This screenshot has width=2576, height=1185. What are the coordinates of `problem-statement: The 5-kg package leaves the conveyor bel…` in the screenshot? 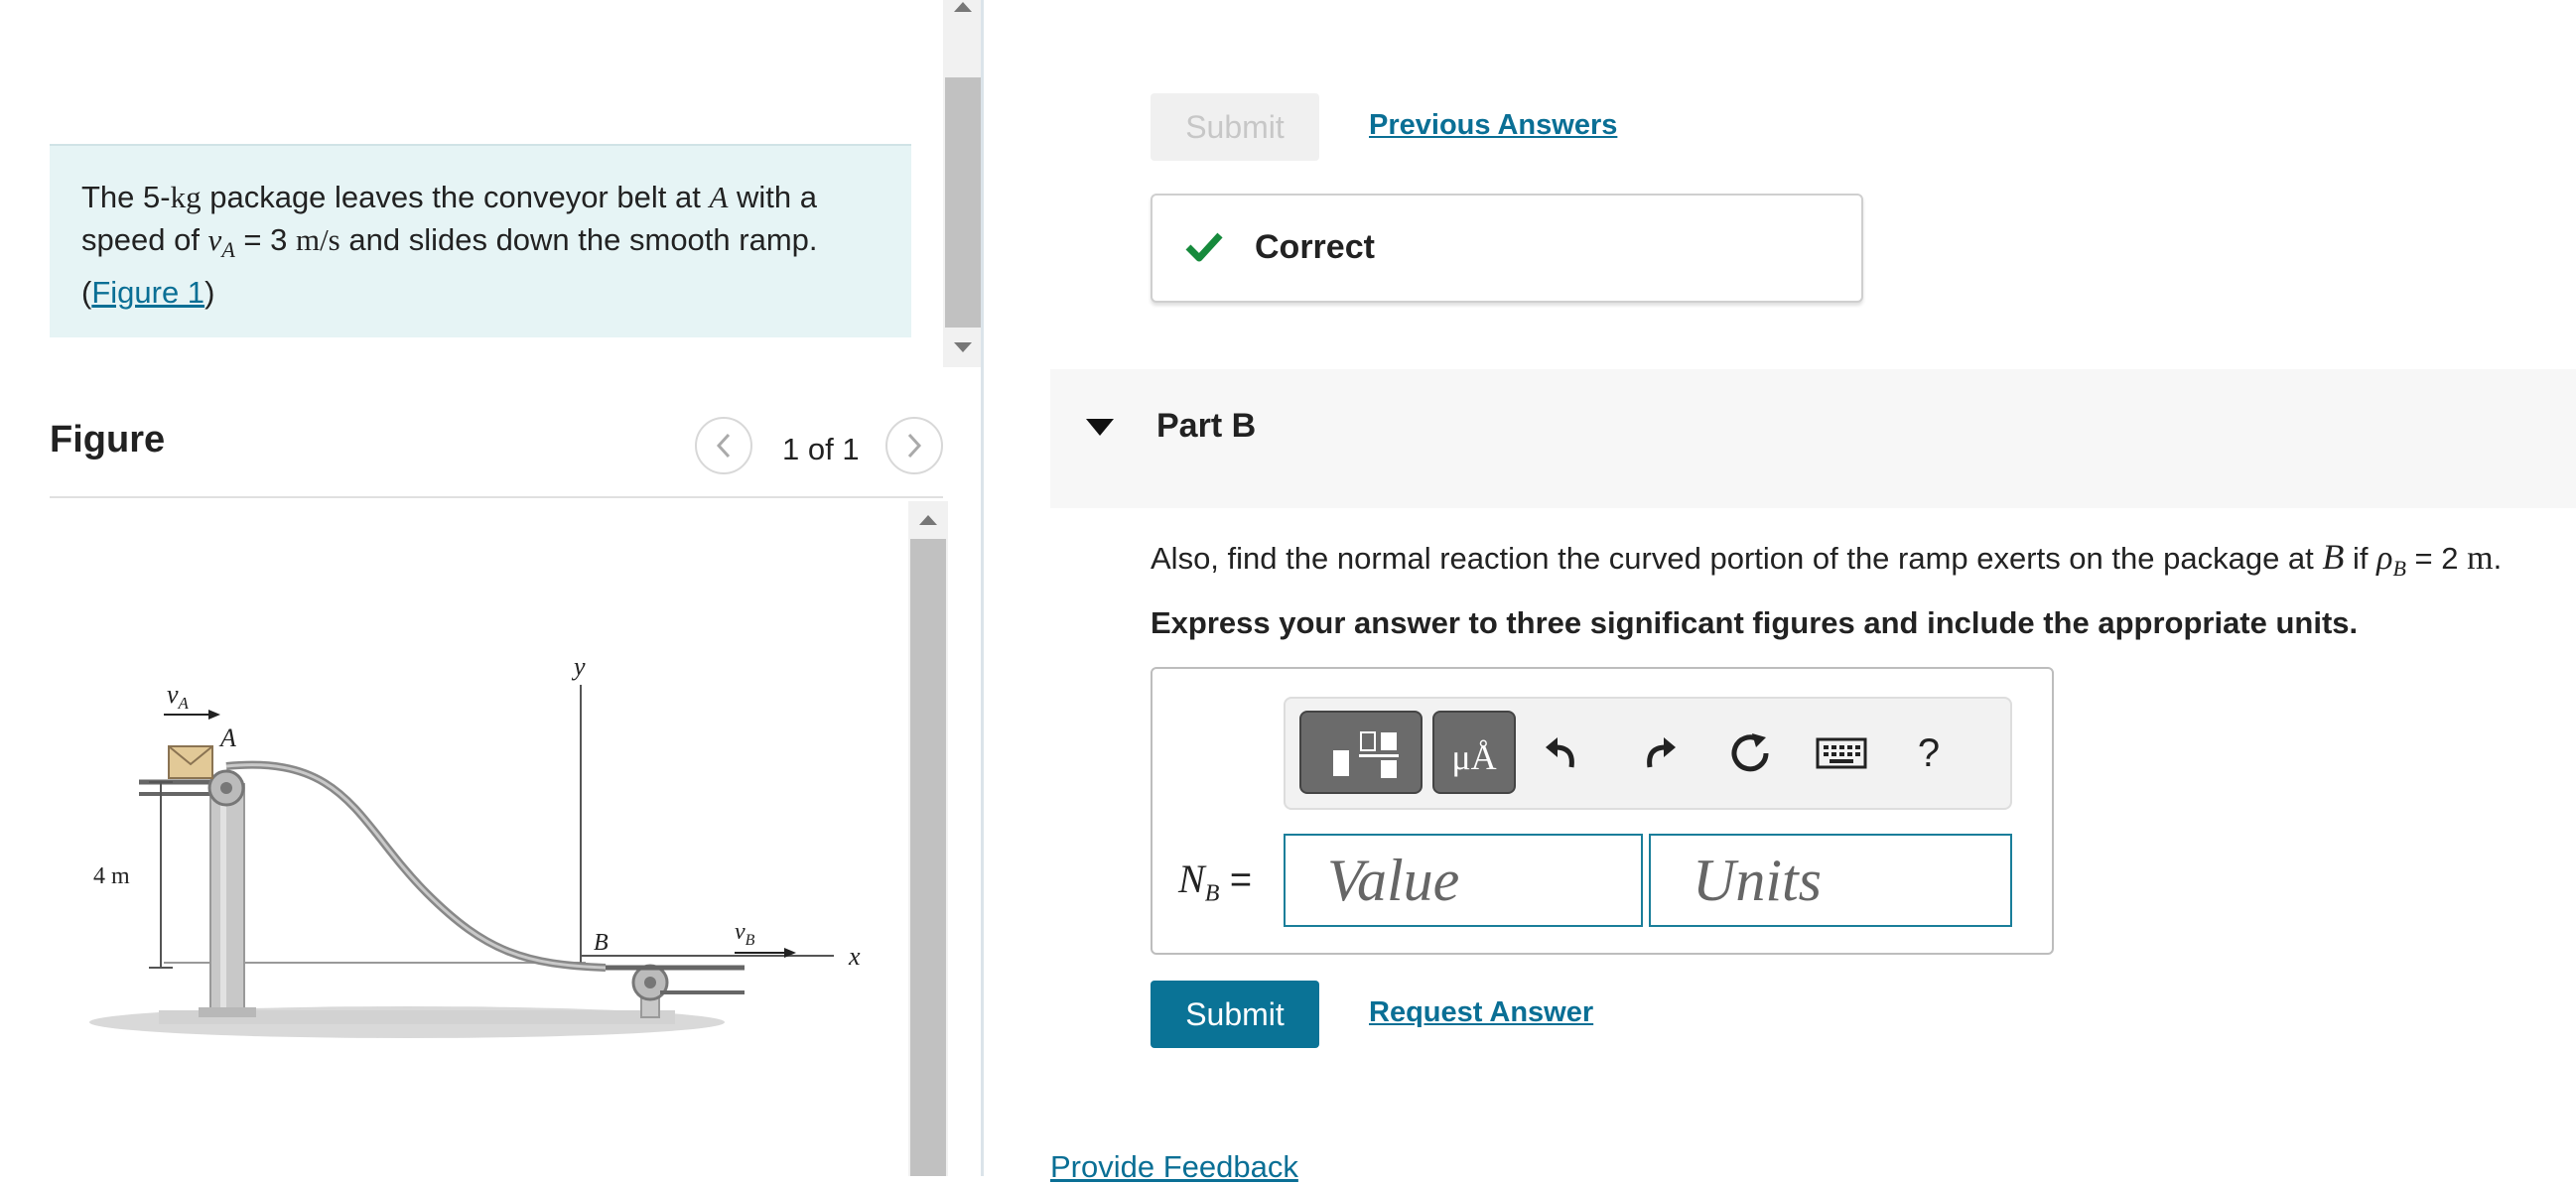 It's located at (480, 241).